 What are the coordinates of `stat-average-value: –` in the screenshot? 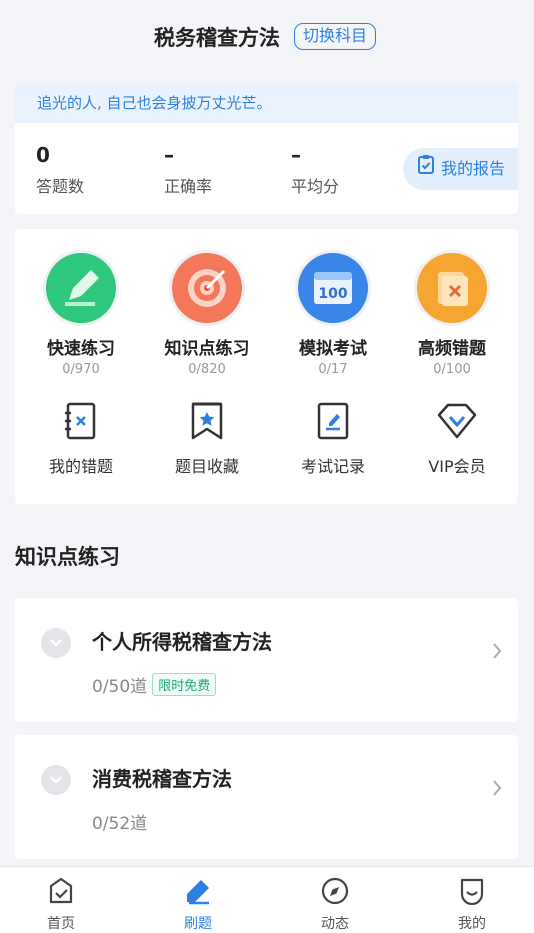 It's located at (296, 155).